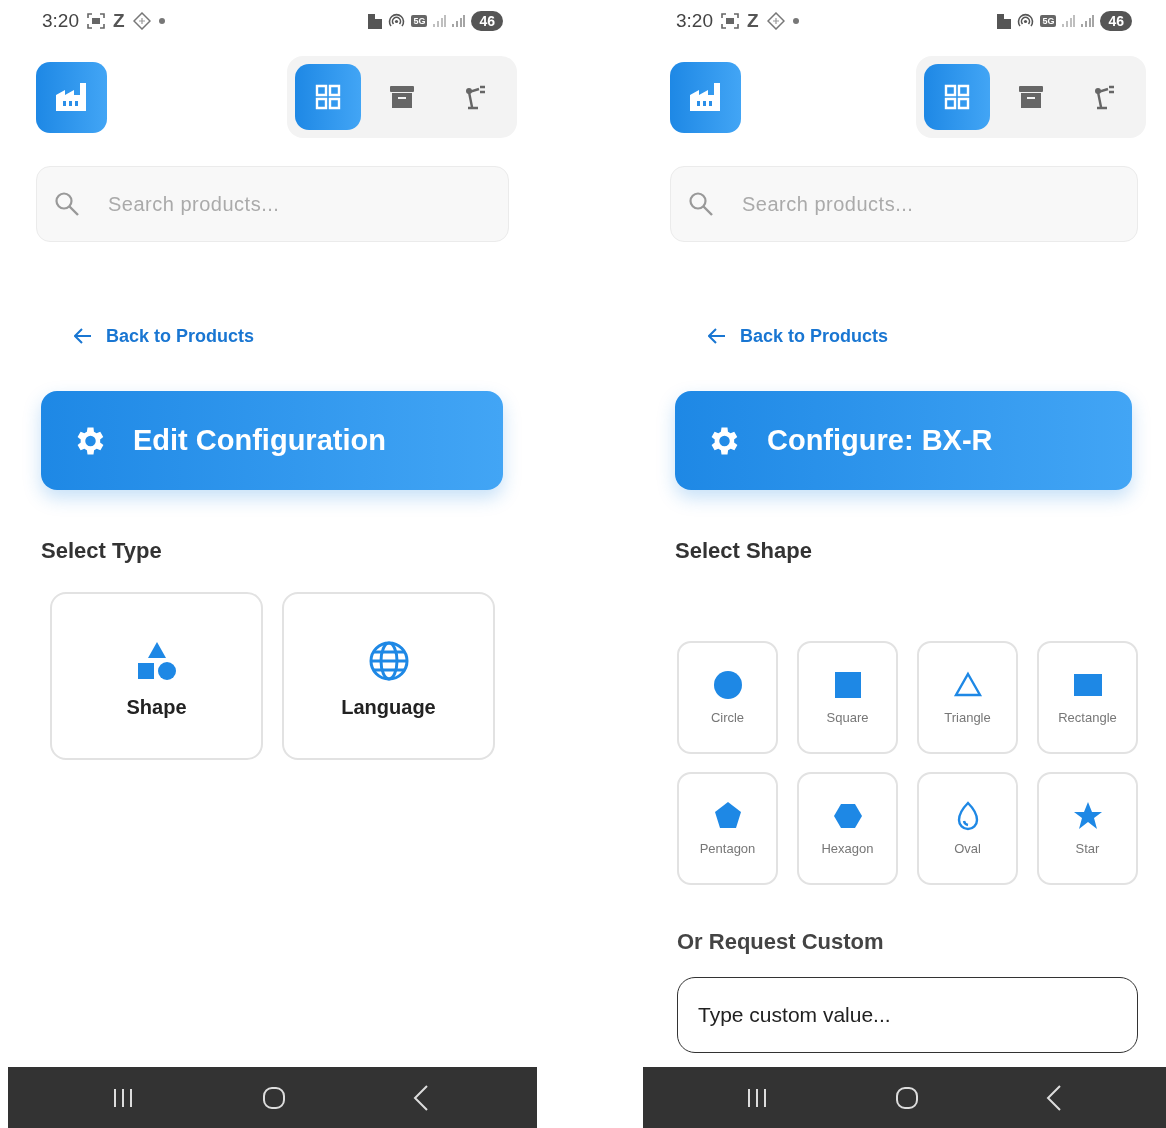 The width and height of the screenshot is (1166, 1128). Describe the element at coordinates (1087, 697) in the screenshot. I see `shape-option-card: Rectangle` at that location.